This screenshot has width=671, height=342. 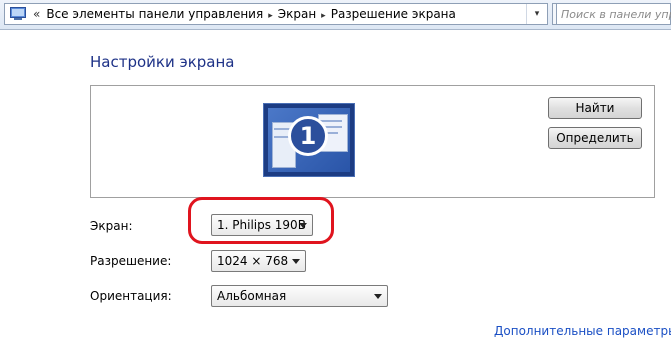 I want to click on breadcrumb-overflow-chevron: «, so click(x=36, y=14).